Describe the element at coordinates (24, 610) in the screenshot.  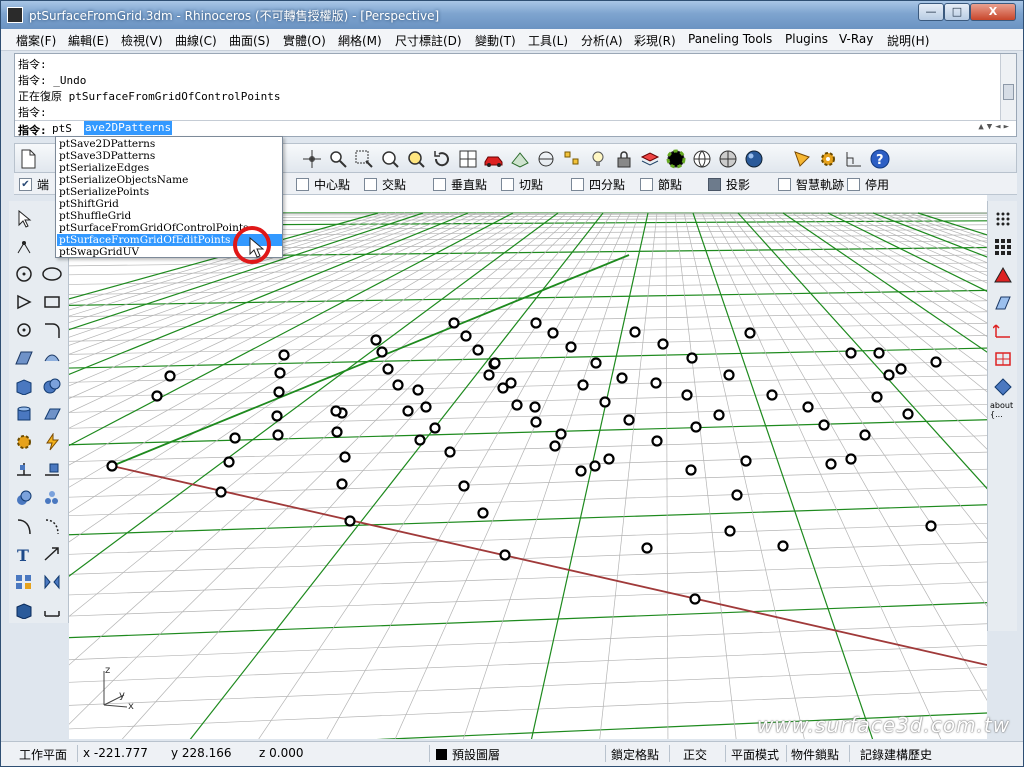
I see `solid-box-icon` at that location.